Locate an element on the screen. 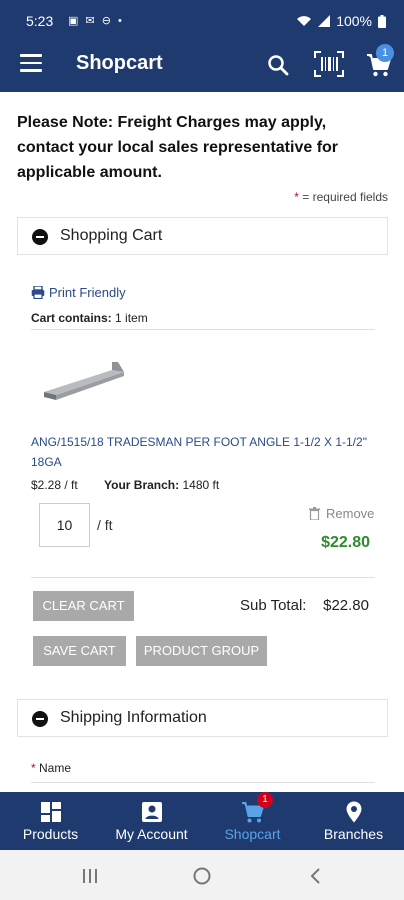 This screenshot has width=404, height=900. subtotal-label: Sub Total: is located at coordinates (273, 605).